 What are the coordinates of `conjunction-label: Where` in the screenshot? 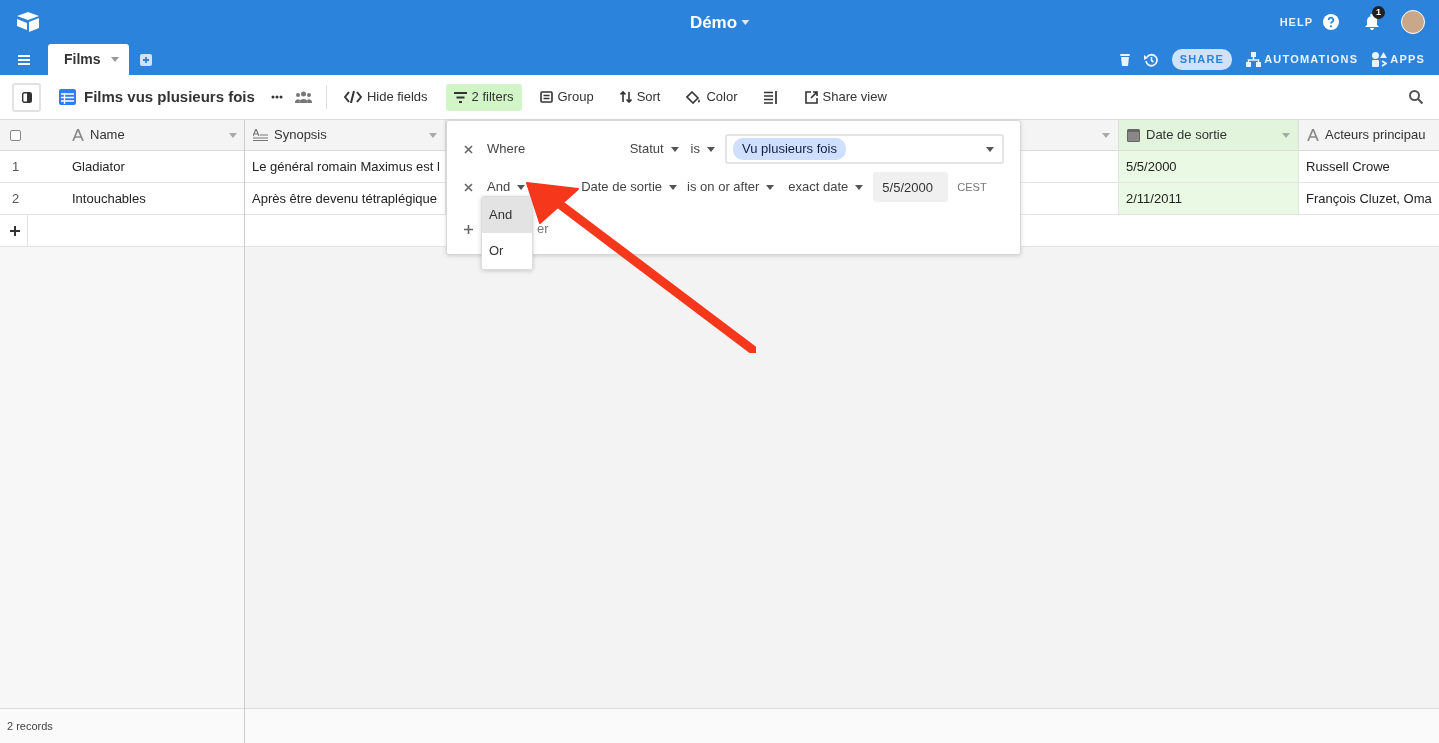 It's located at (507, 149).